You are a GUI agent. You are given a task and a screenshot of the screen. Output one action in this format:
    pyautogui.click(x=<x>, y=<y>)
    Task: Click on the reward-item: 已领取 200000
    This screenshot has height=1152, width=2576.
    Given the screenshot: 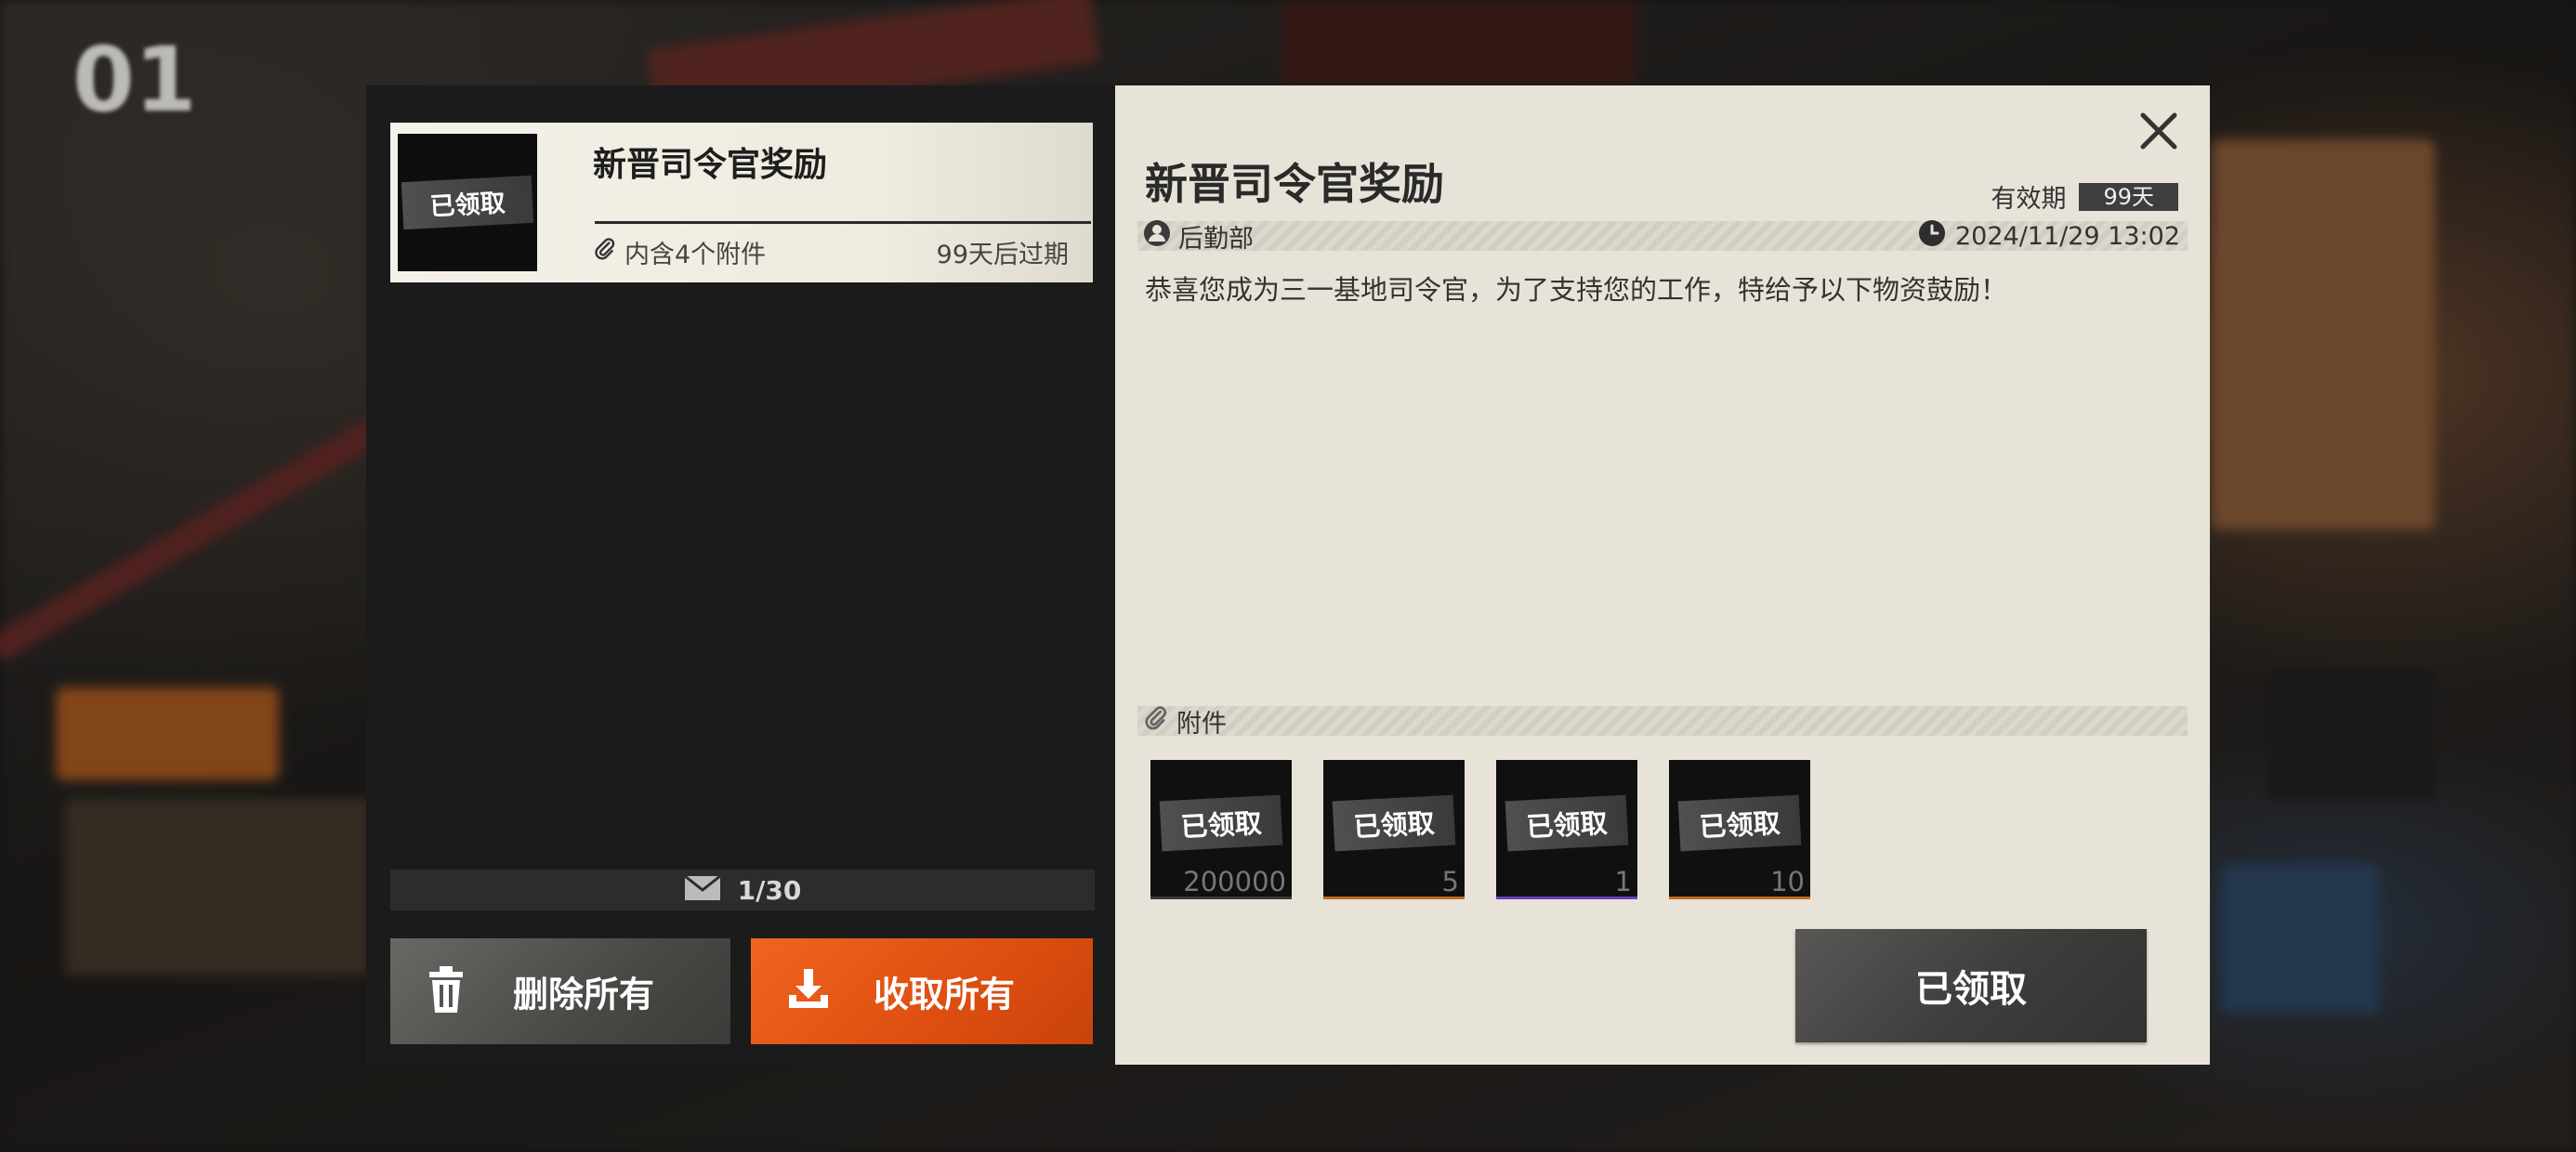 What is the action you would take?
    pyautogui.click(x=1221, y=829)
    